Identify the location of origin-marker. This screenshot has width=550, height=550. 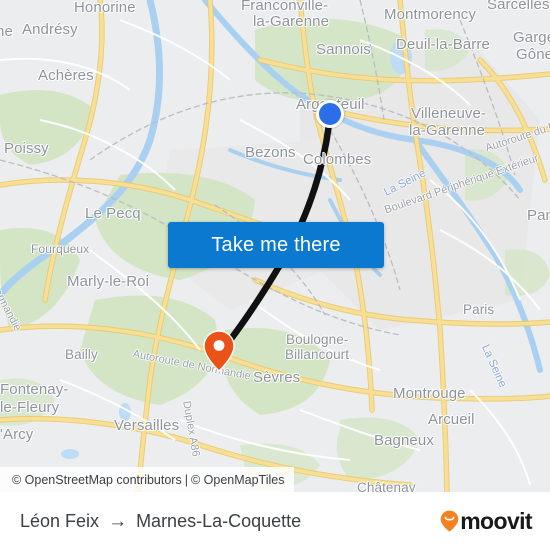
(330, 114).